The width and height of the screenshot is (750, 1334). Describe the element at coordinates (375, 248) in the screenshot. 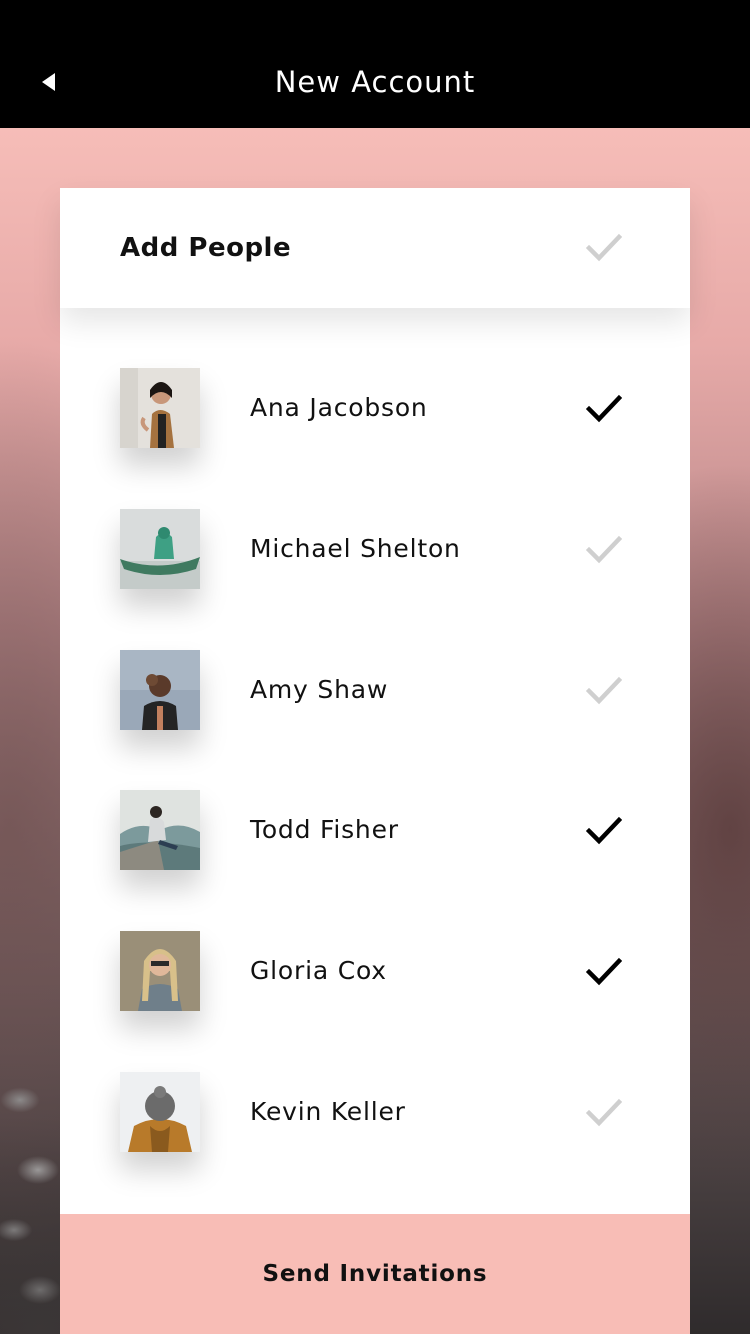

I see `card-header: Add People` at that location.